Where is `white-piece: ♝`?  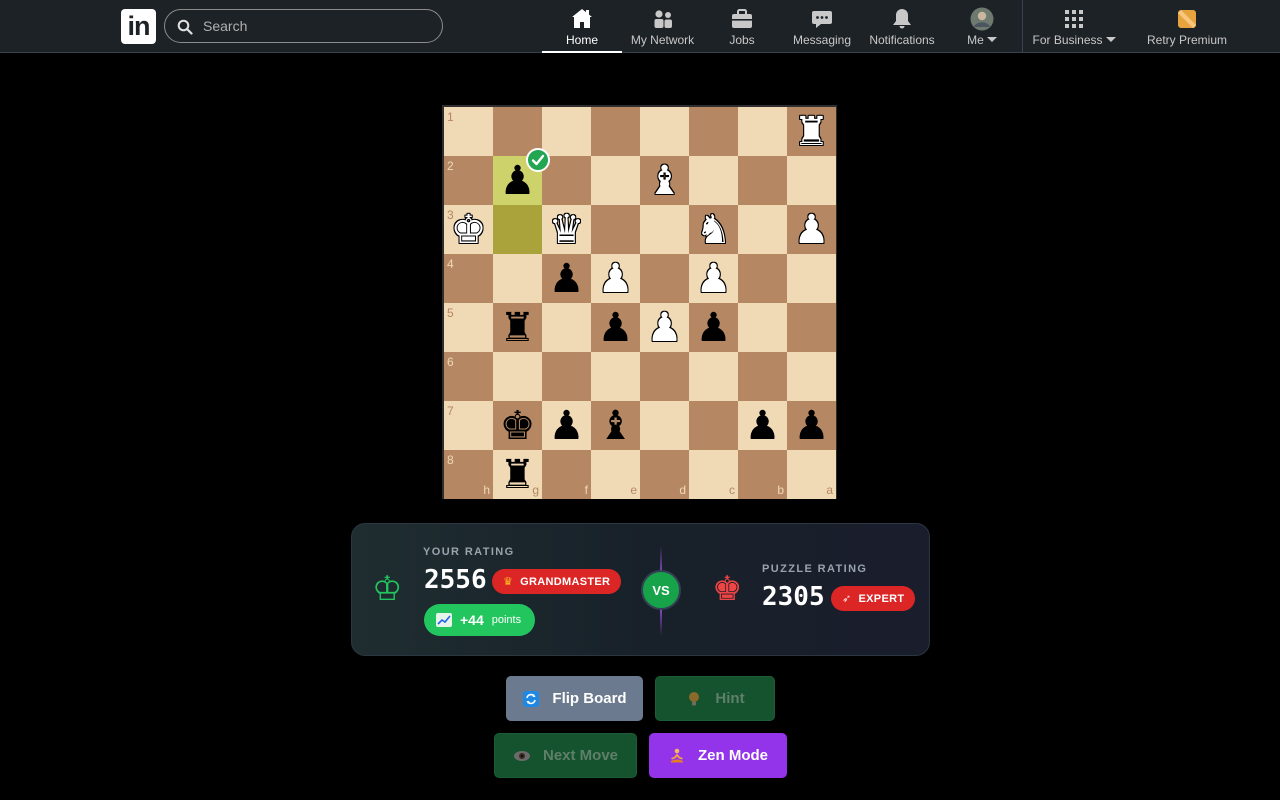 white-piece: ♝ is located at coordinates (665, 181).